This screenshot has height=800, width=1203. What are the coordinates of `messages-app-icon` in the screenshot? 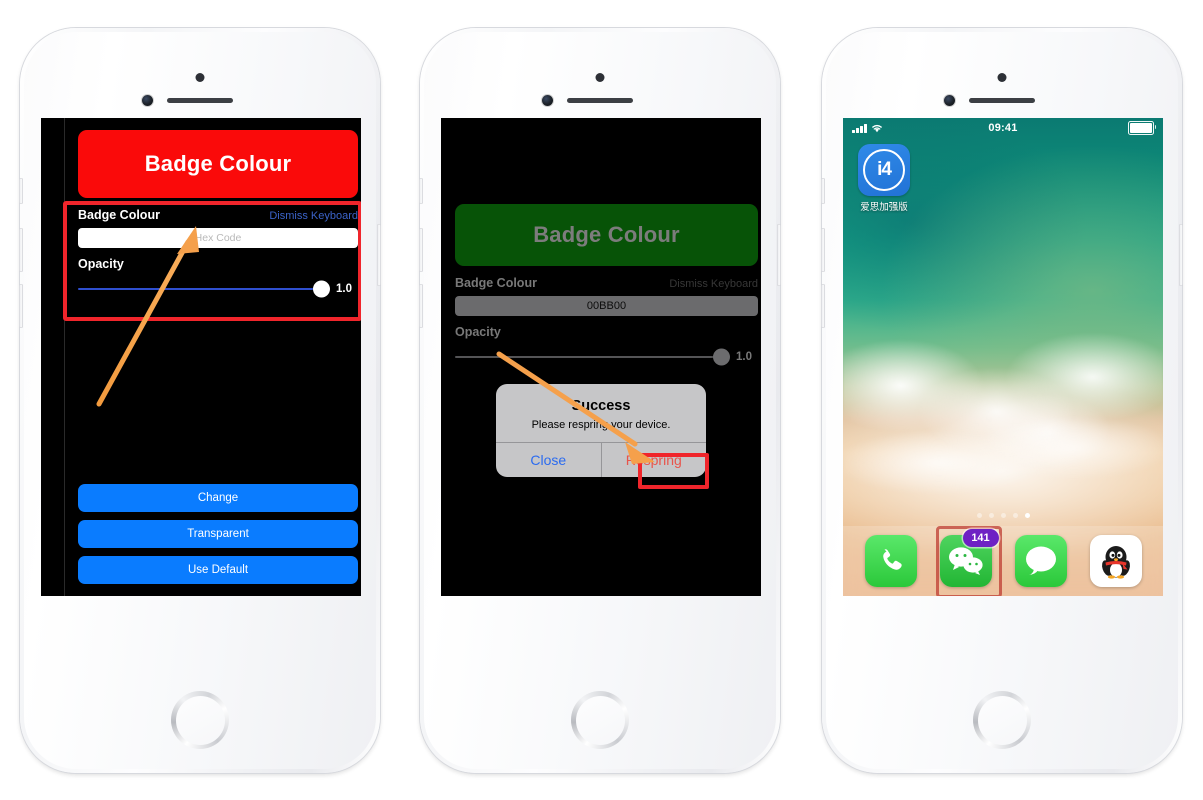 It's located at (1040, 561).